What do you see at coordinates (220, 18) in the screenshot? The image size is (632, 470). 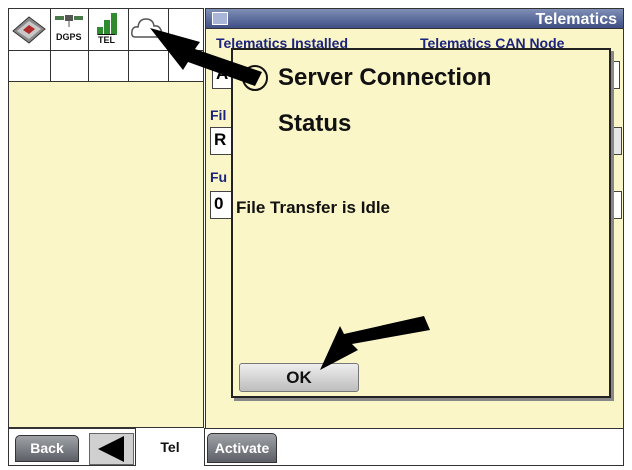 I see `screen-icon` at bounding box center [220, 18].